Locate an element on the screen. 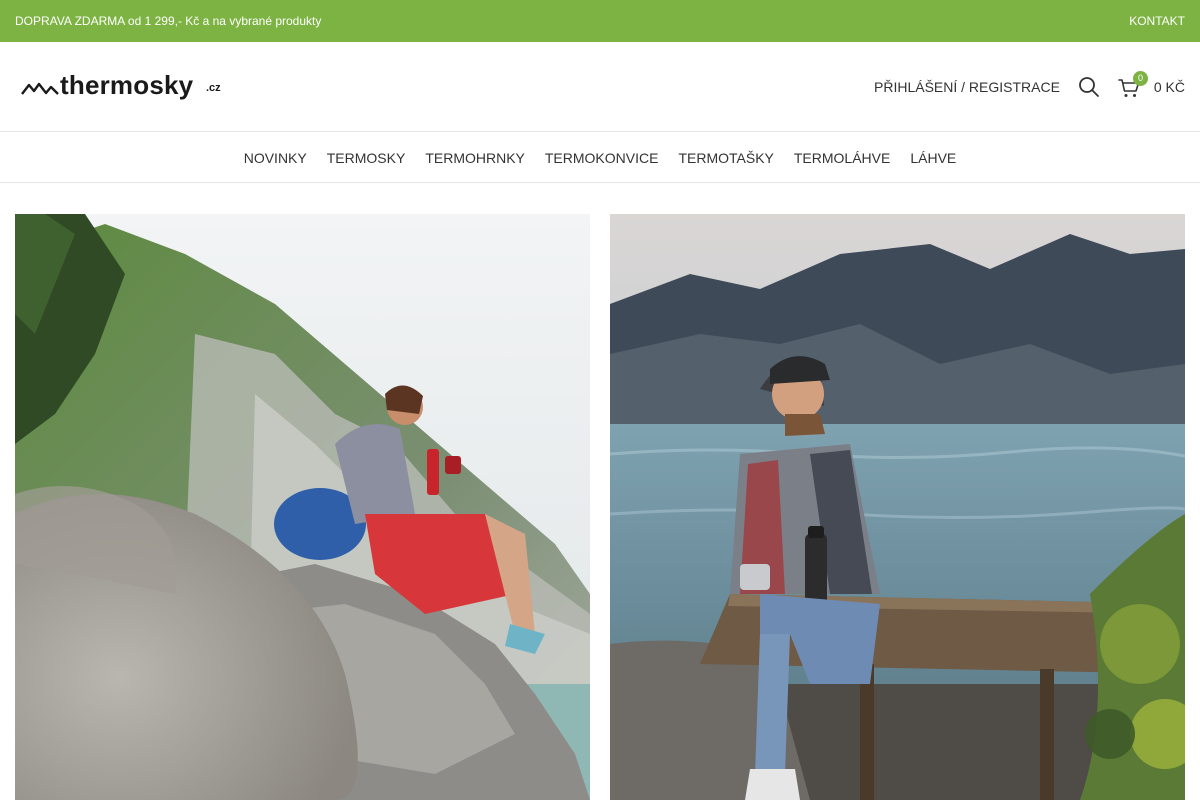  cart-total: 0 KČ is located at coordinates (1169, 87).